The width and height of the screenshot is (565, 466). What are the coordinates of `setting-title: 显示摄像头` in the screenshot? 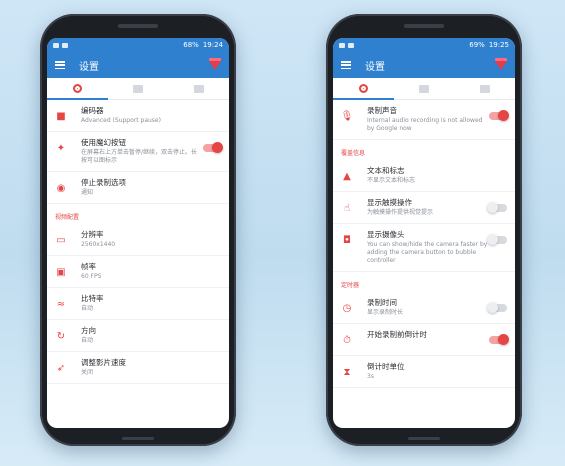 It's located at (386, 234).